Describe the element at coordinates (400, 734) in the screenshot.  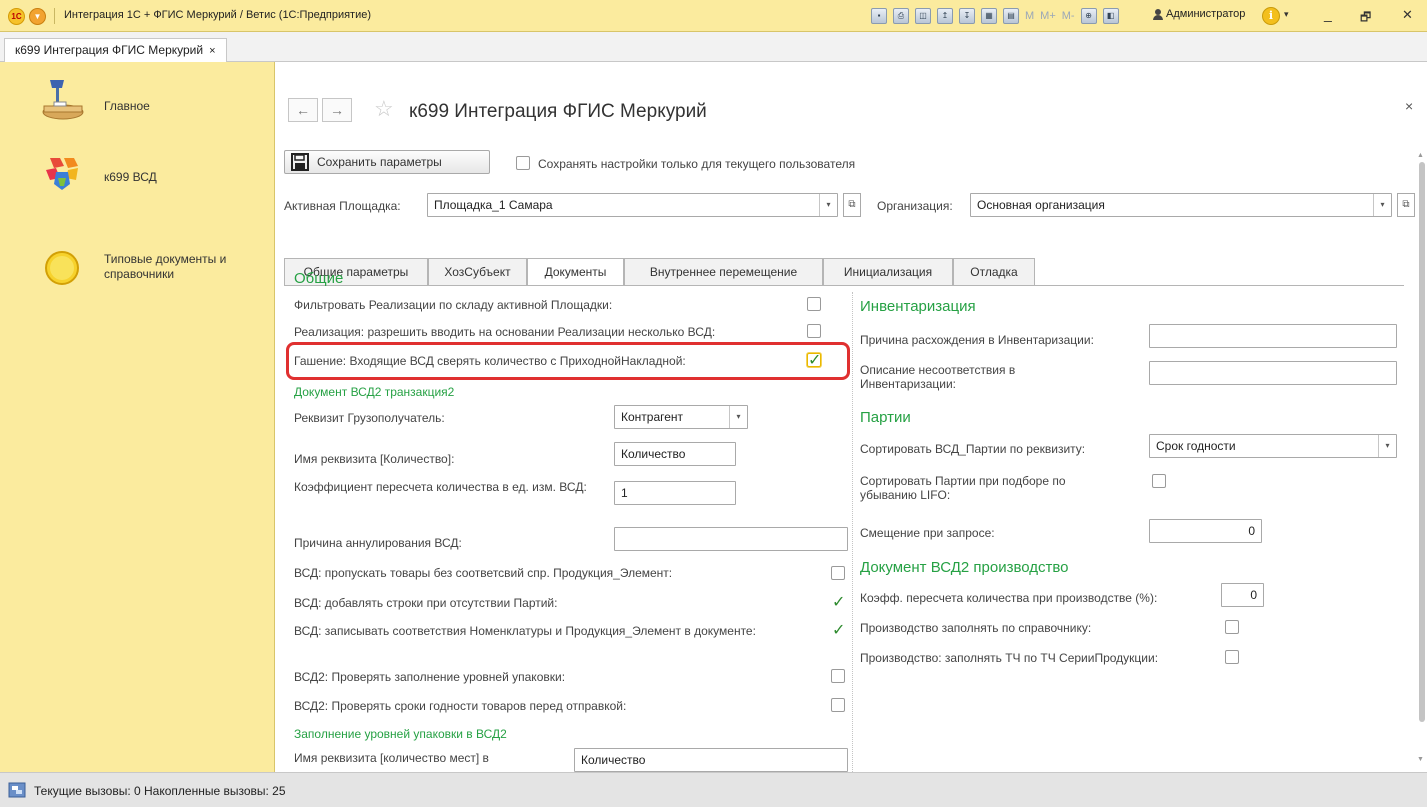
I see `section-packaging: Заполнение уровней упаковки в ВСД2` at that location.